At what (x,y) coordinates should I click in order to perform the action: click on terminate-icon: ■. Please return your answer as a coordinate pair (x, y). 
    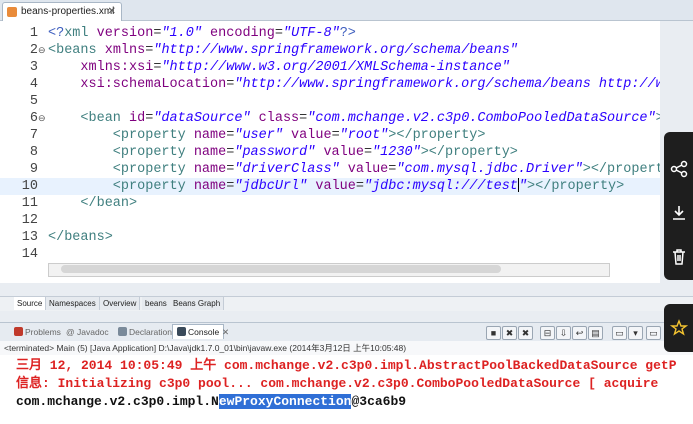
    Looking at the image, I should click on (493, 333).